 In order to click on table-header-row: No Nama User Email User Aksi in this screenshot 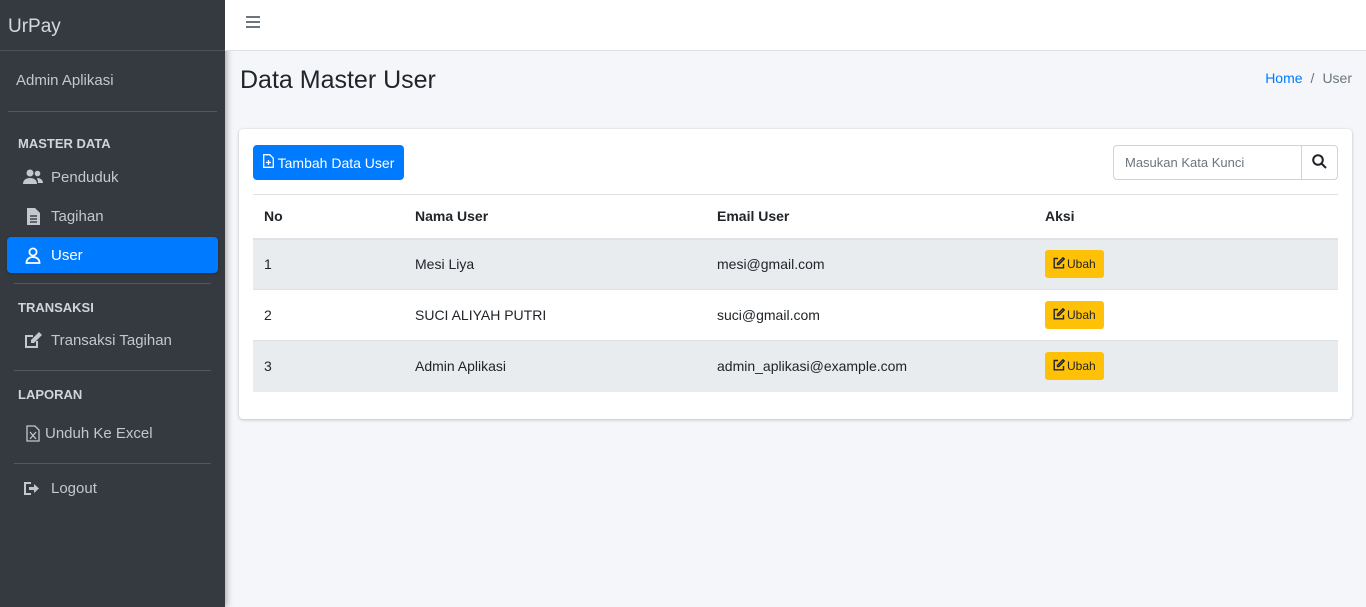, I will do `click(795, 217)`.